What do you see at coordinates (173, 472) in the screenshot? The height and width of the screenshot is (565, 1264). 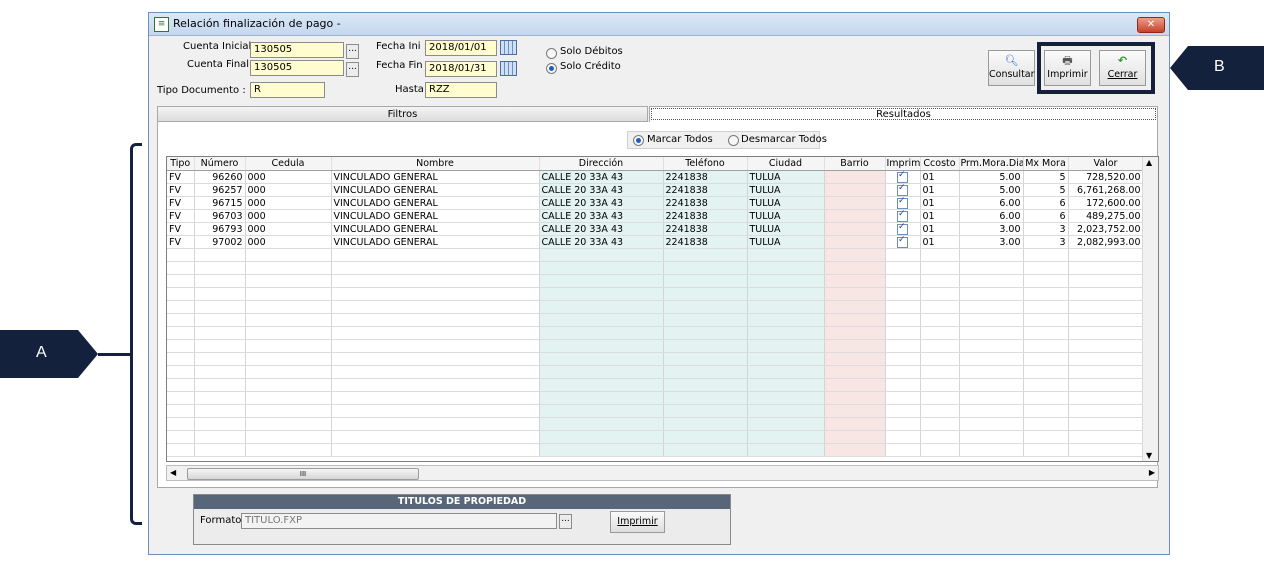 I see `scroll-left-icon: ◀` at bounding box center [173, 472].